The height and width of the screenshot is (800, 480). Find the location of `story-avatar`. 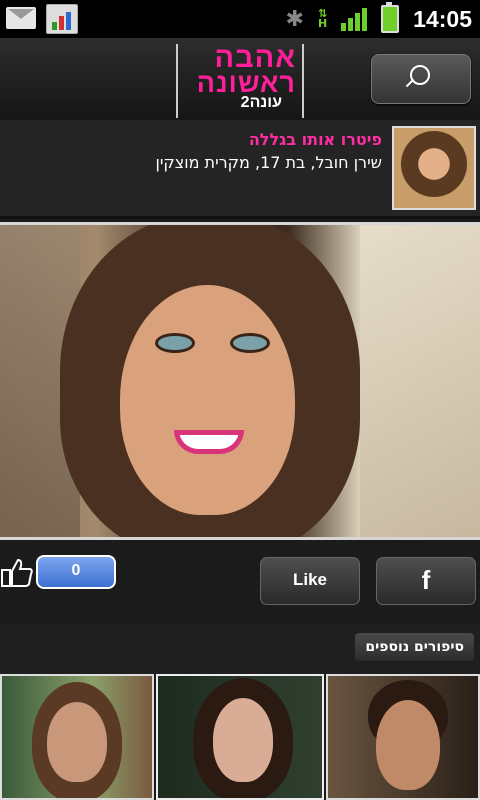

story-avatar is located at coordinates (434, 168).